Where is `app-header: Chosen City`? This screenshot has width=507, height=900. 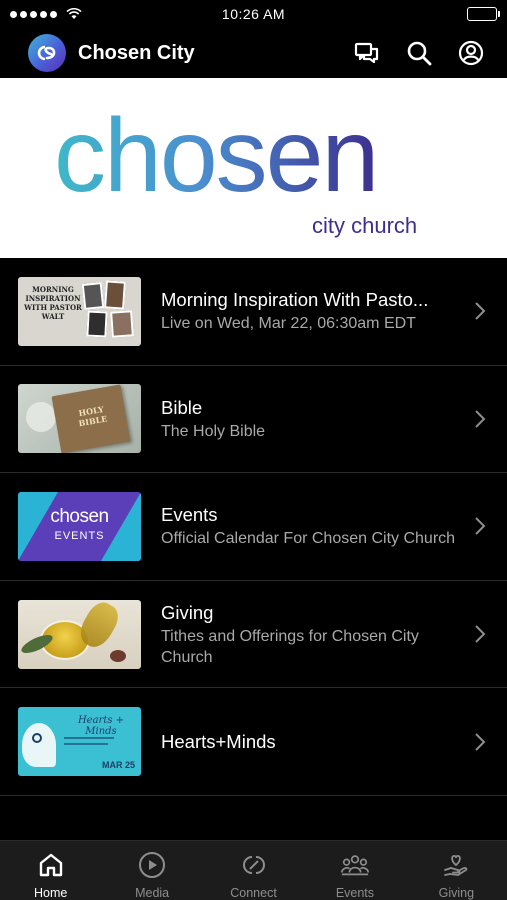
app-header: Chosen City is located at coordinates (253, 53).